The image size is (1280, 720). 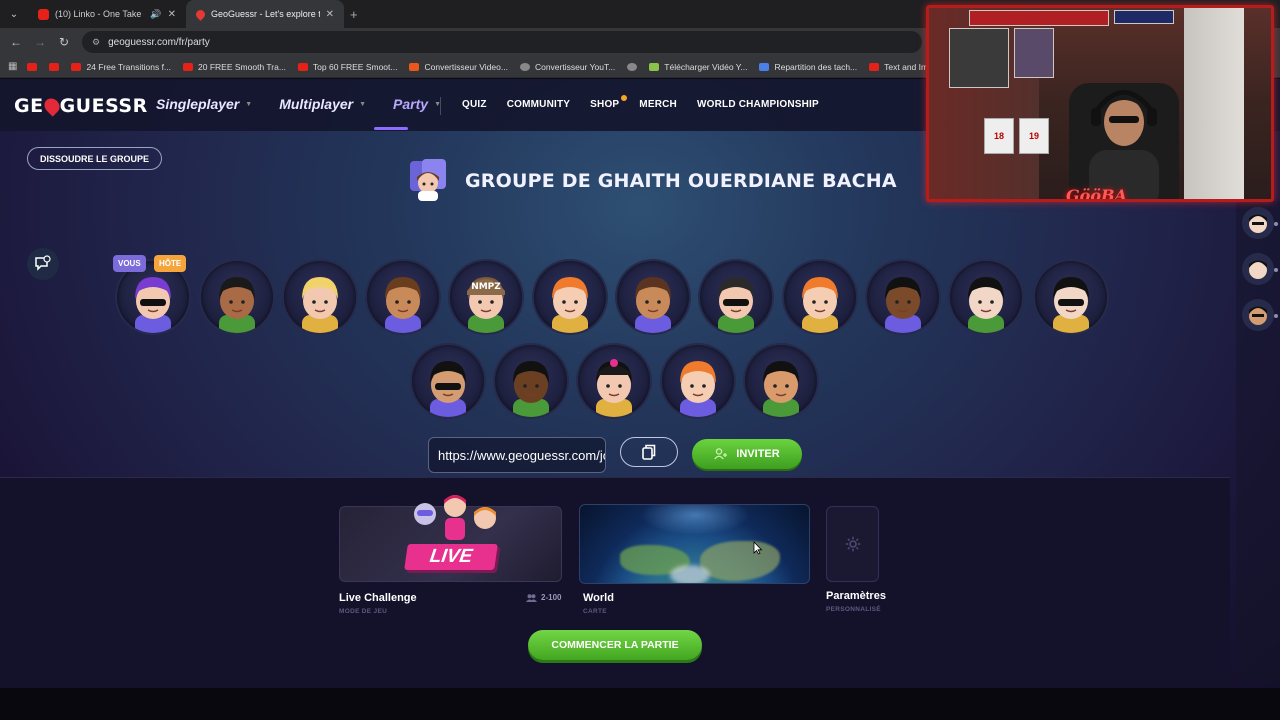 I want to click on nav-world-championship: WORLD CHAMPIONSHIP, so click(x=758, y=104).